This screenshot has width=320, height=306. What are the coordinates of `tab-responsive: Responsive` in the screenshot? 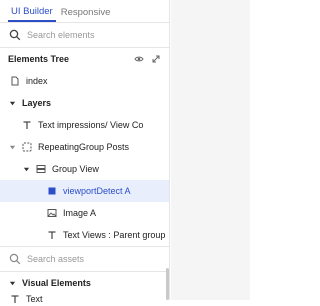 It's located at (86, 14).